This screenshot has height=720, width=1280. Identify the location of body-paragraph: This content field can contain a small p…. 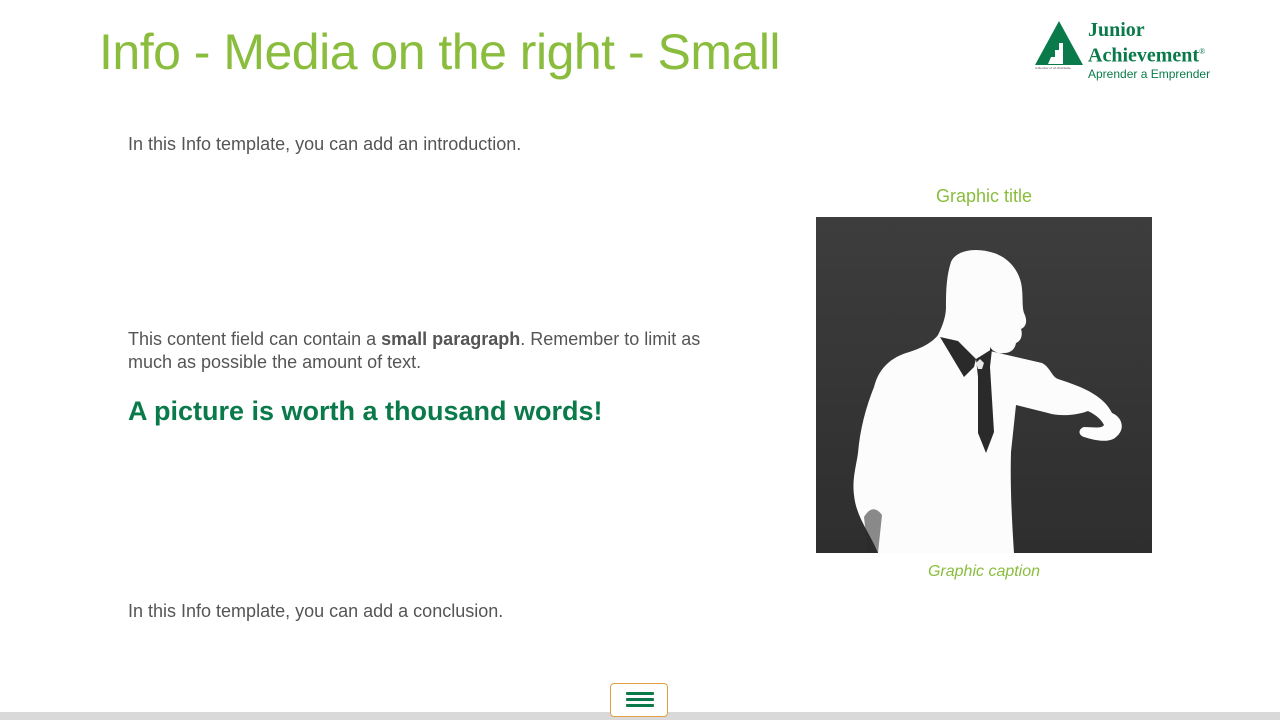
(428, 351).